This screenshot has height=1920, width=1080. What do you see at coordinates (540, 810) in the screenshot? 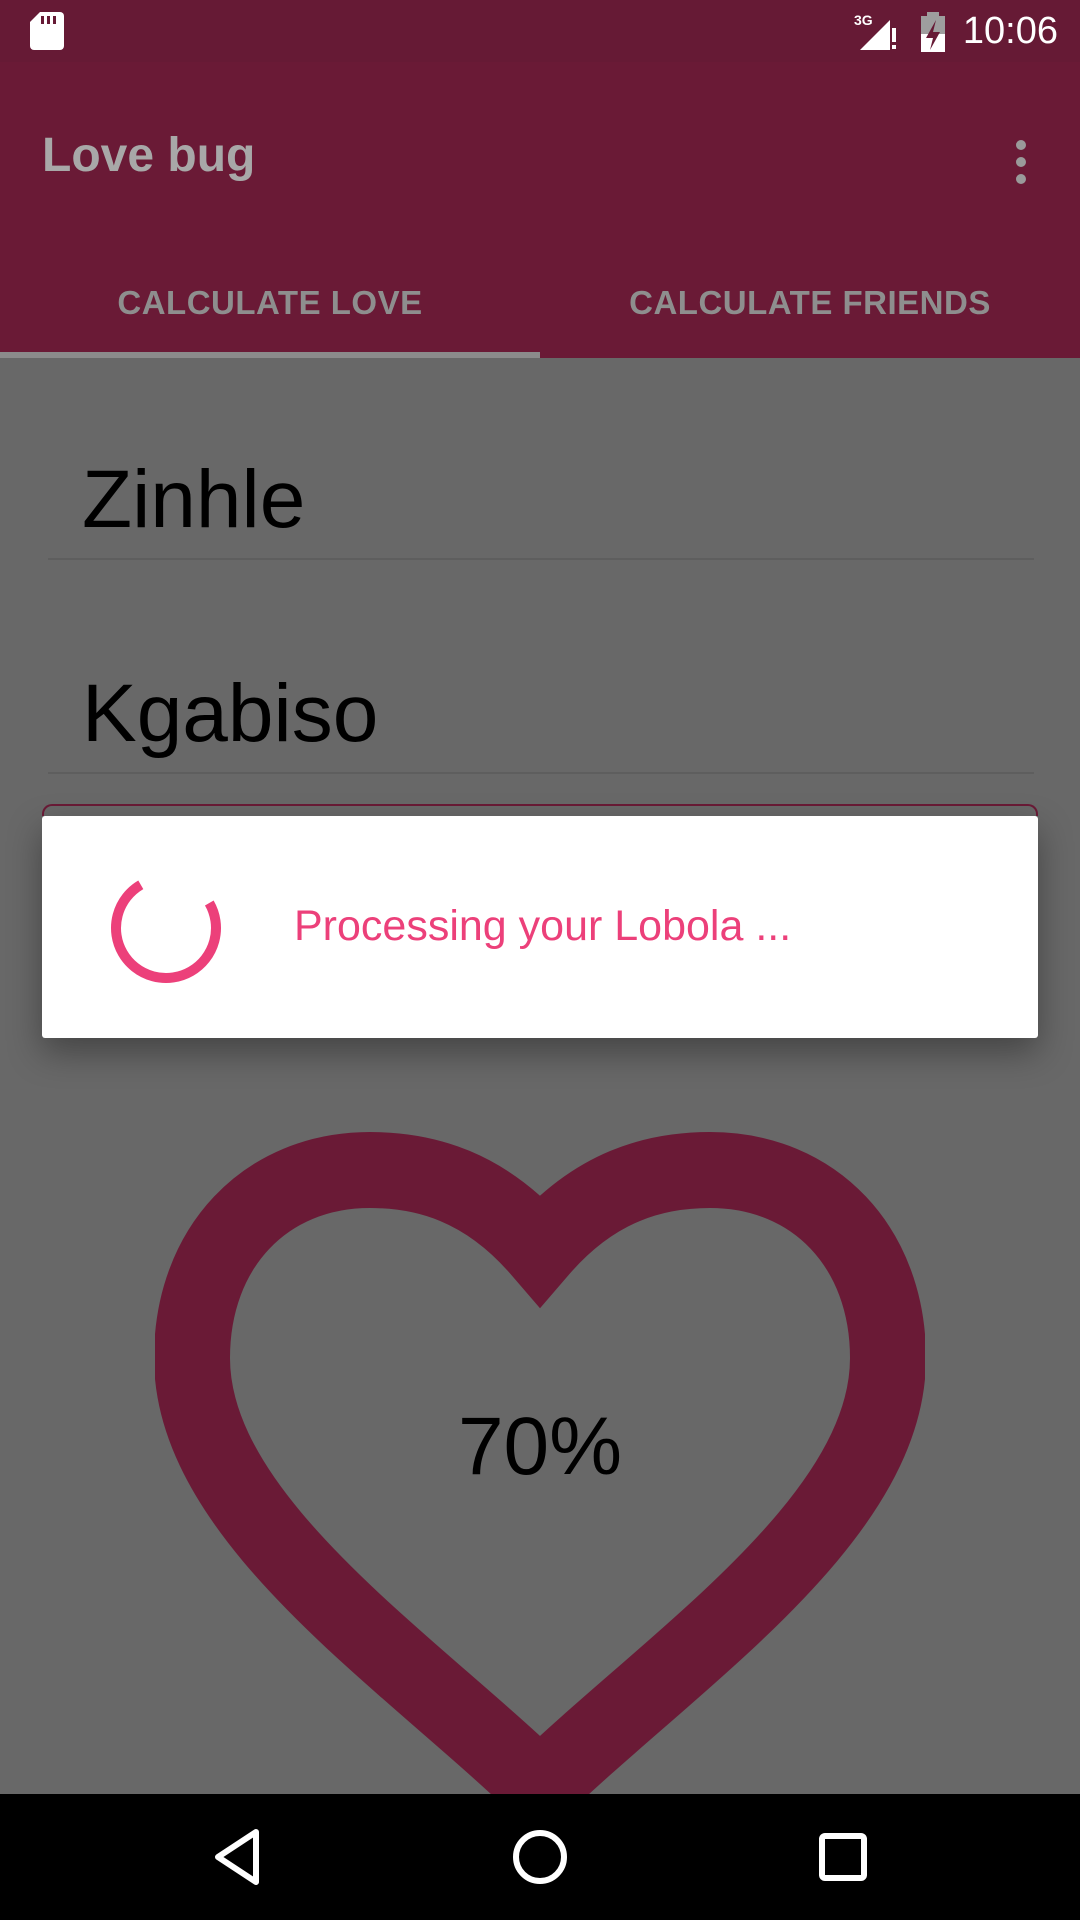
I see `dialog-edge` at bounding box center [540, 810].